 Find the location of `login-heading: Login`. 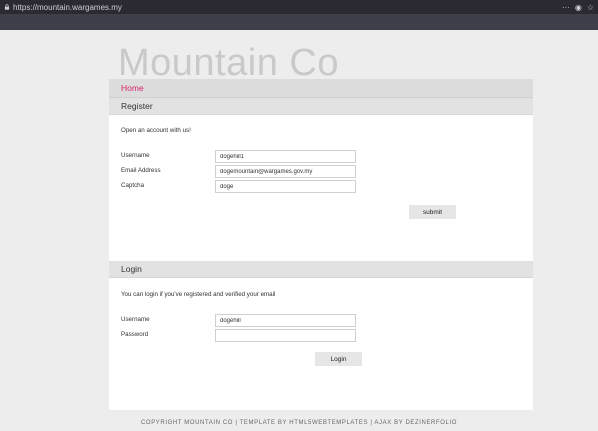

login-heading: Login is located at coordinates (321, 269).